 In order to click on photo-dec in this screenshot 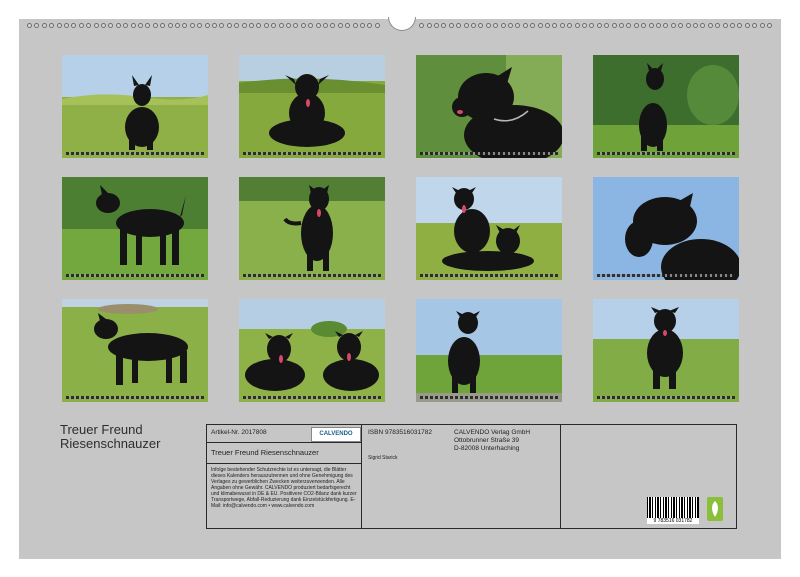, I will do `click(666, 350)`.